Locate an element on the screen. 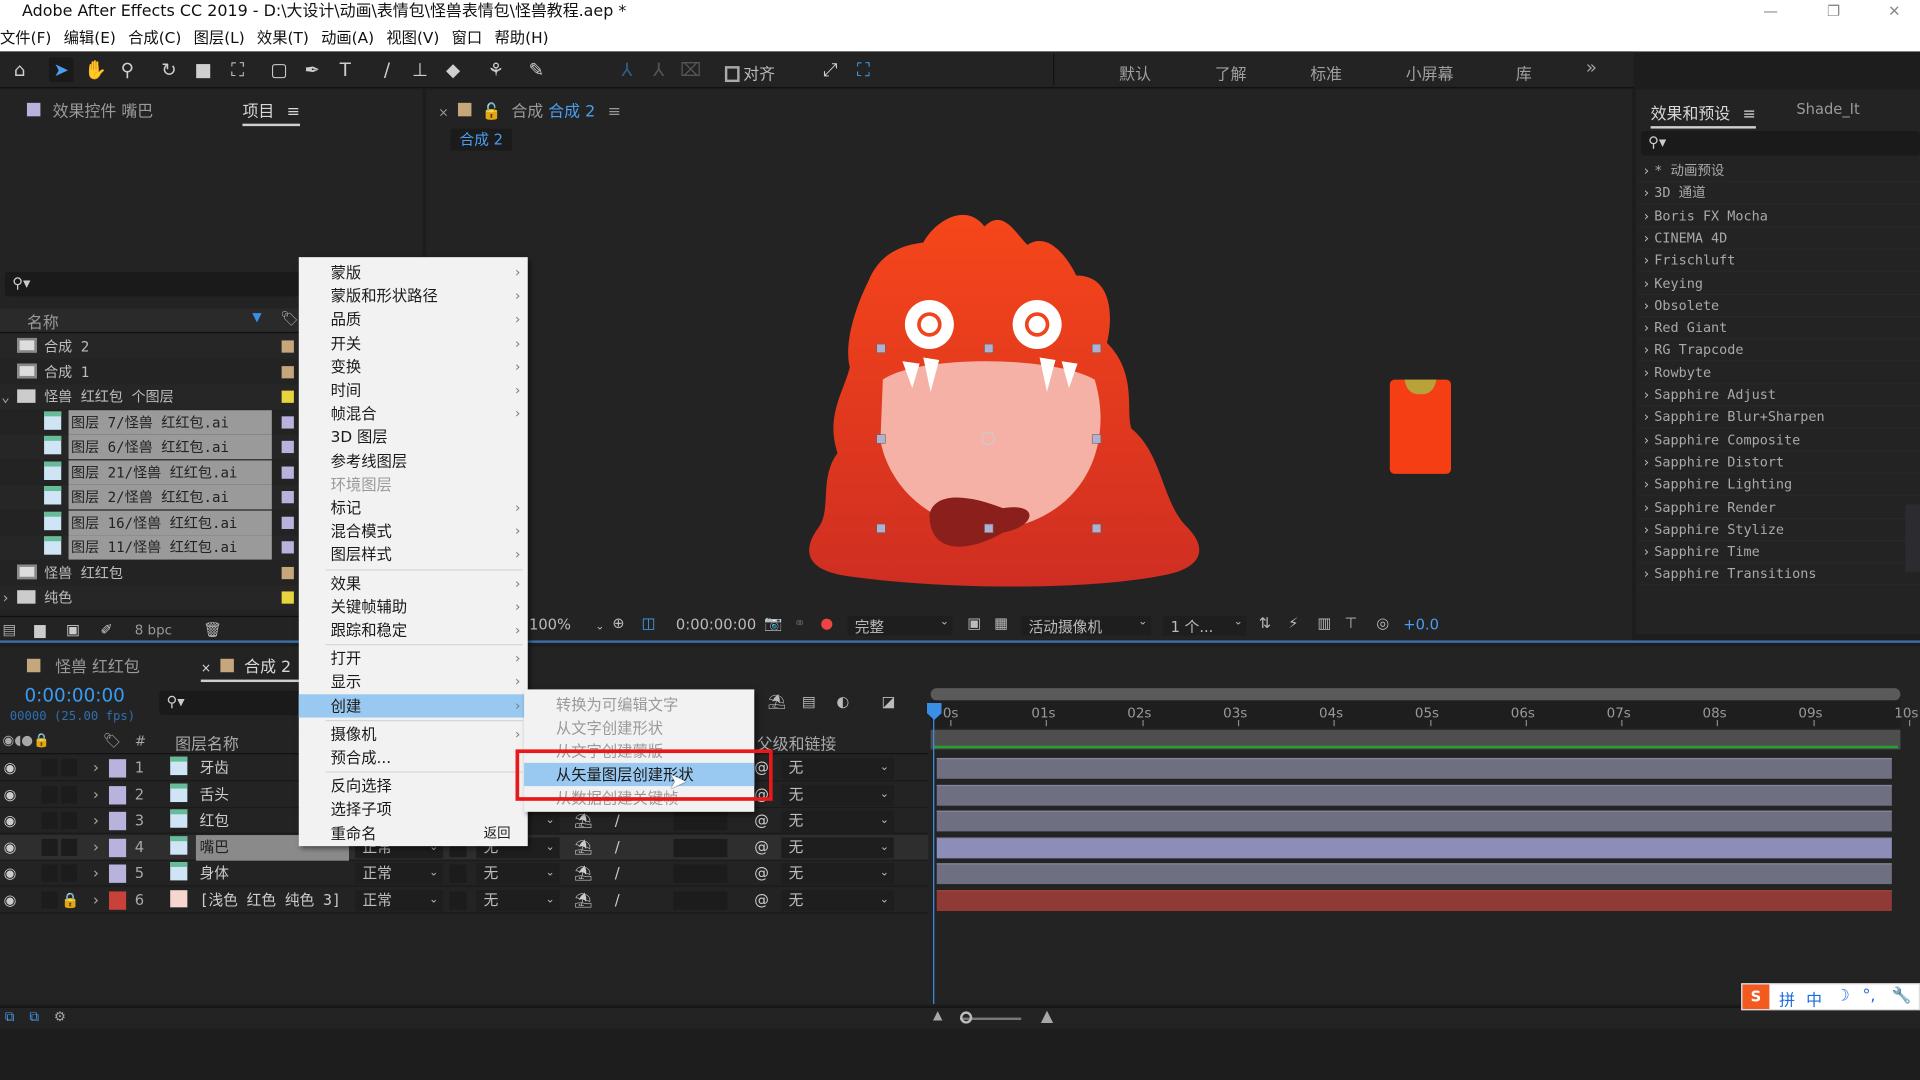 The height and width of the screenshot is (1080, 1920). context-menu-item: 品质 › is located at coordinates (413, 319).